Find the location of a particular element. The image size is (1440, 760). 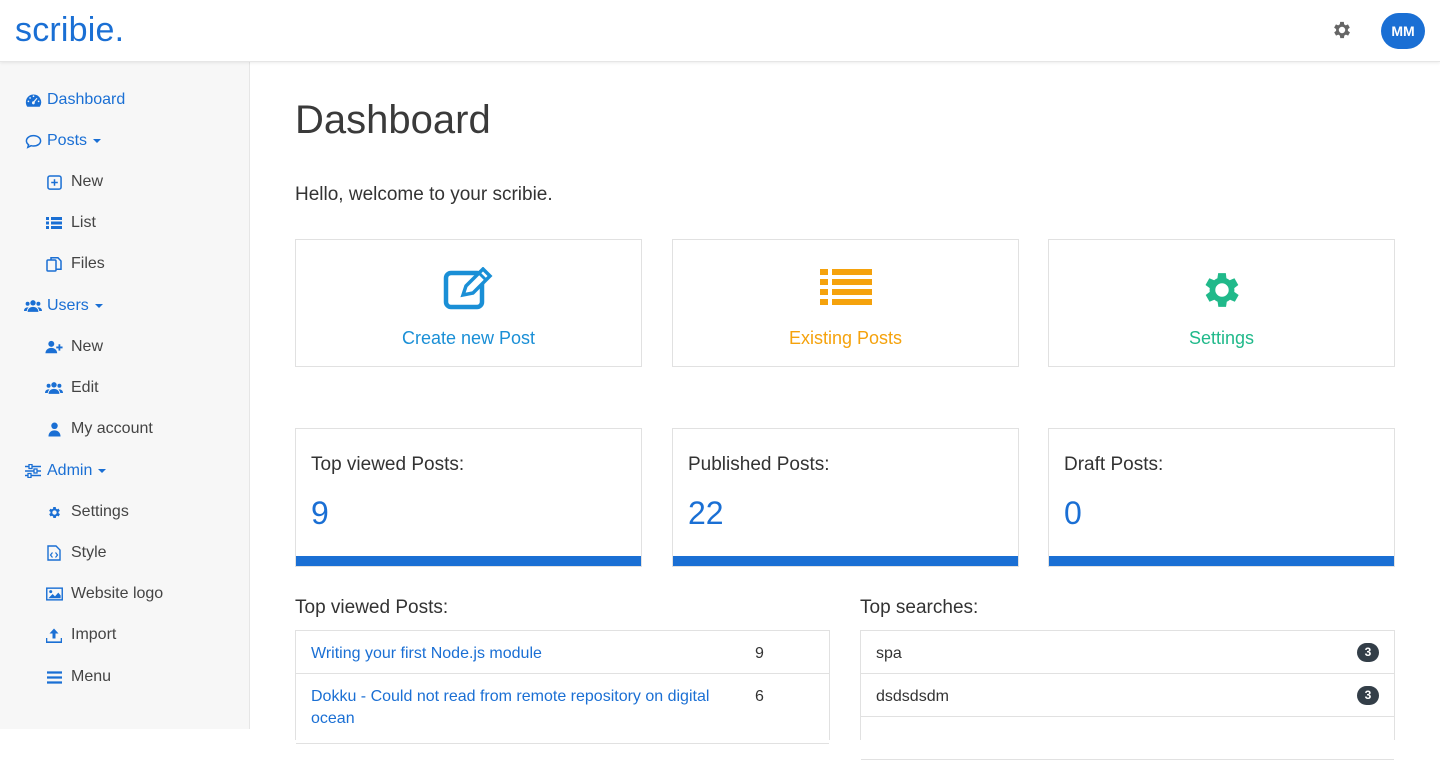

stat-published: Published Posts: 22 is located at coordinates (845, 497).